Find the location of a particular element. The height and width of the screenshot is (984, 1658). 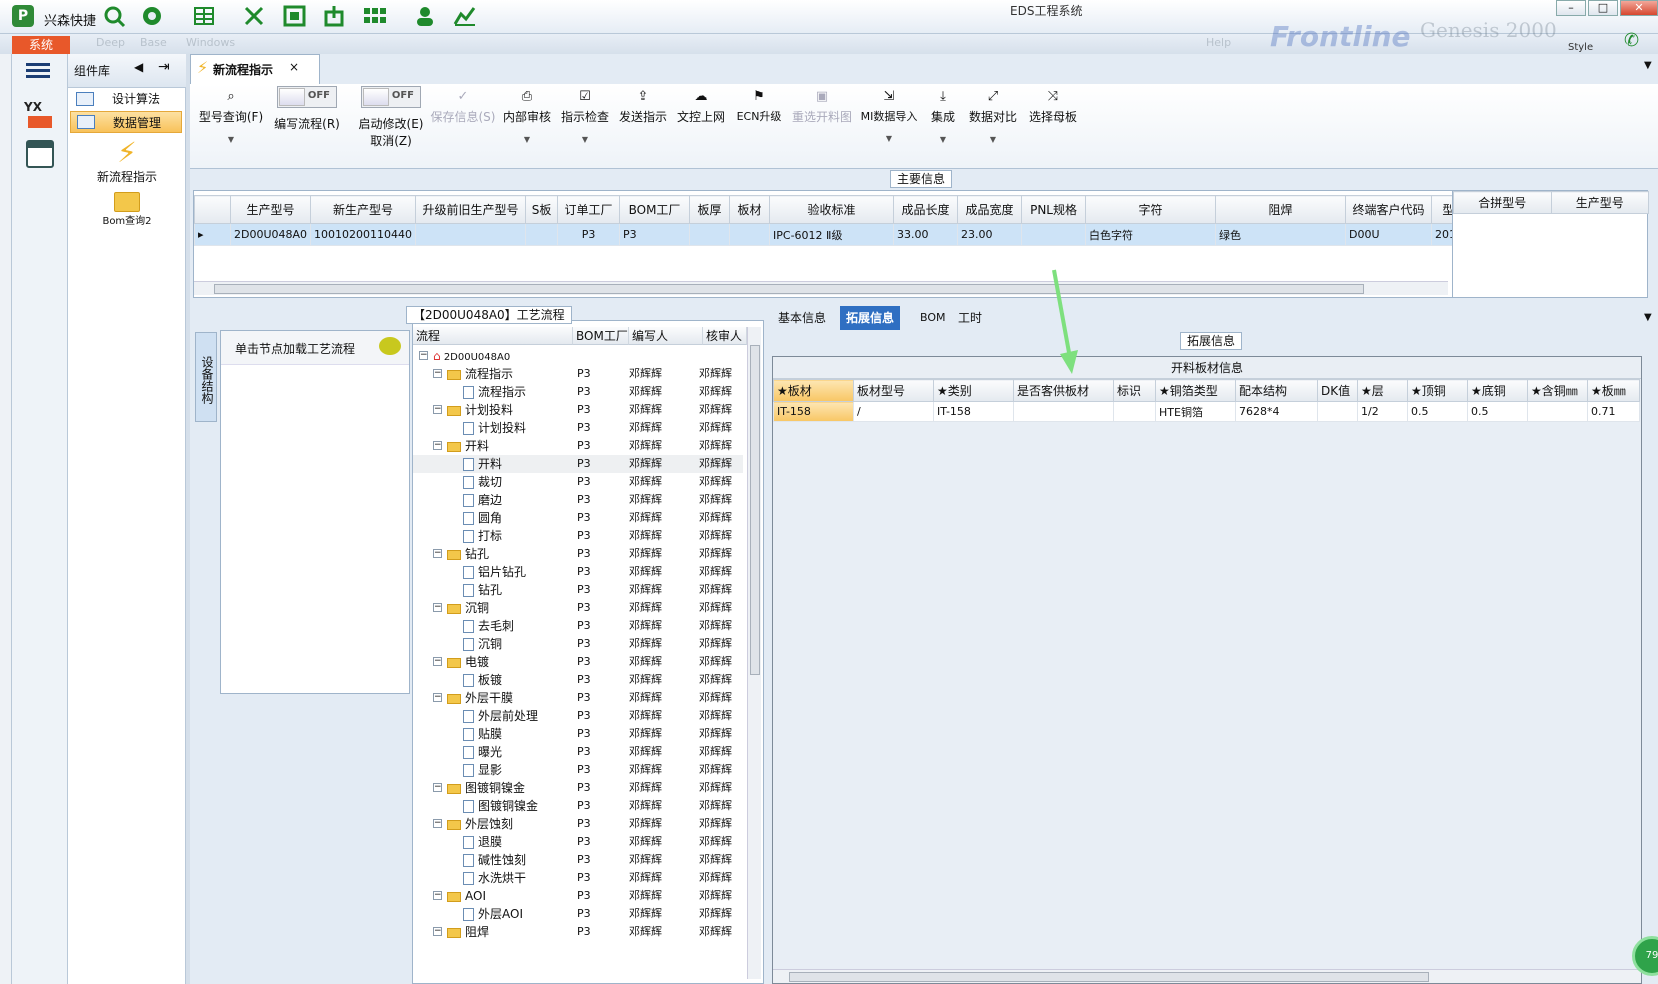

launcher-bom-query: Bom查询2 is located at coordinates (127, 209).